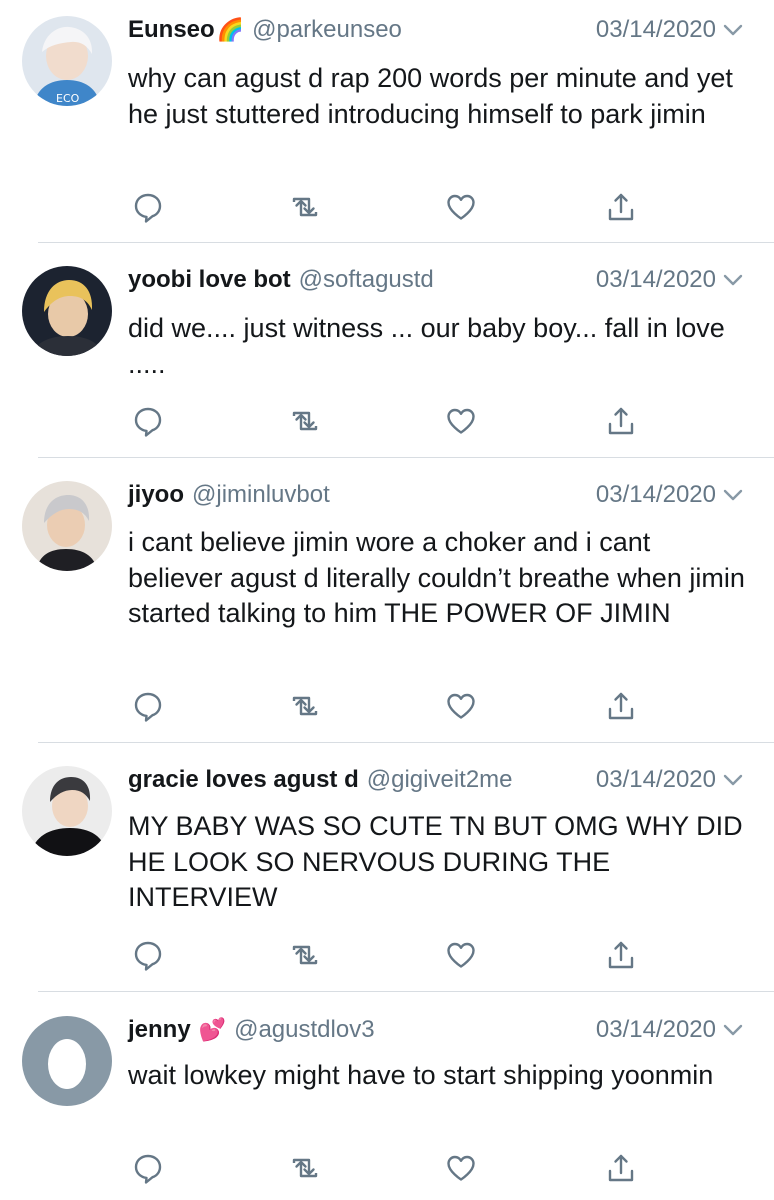 Image resolution: width=774 pixels, height=1200 pixels. I want to click on tweet-header: jenny 💕 @agustdlov3 03/14/2020, so click(436, 1034).